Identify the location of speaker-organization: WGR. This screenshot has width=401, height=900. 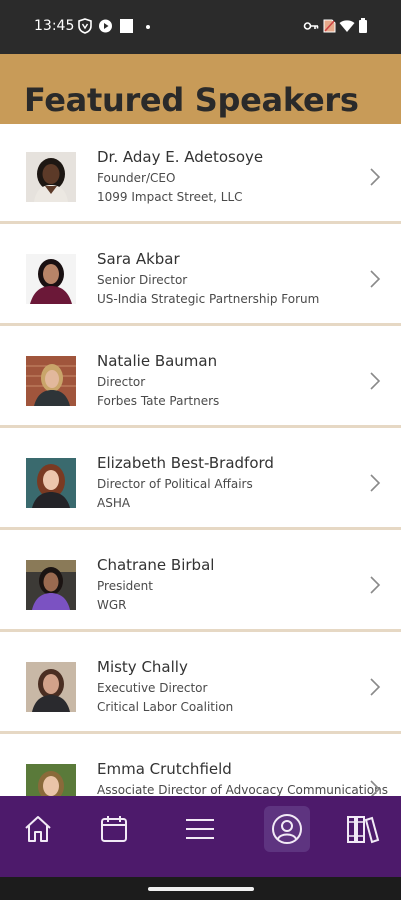
(112, 605).